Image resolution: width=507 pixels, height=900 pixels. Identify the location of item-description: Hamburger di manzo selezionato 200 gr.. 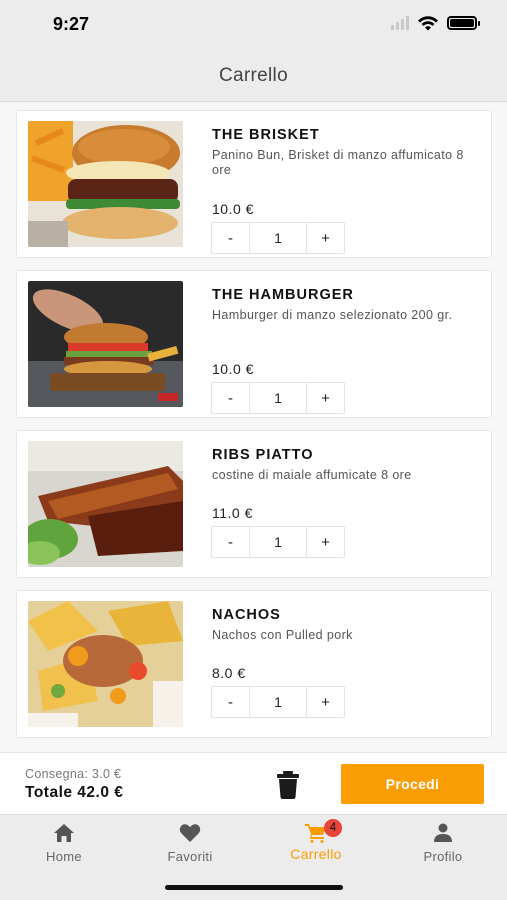
(332, 315).